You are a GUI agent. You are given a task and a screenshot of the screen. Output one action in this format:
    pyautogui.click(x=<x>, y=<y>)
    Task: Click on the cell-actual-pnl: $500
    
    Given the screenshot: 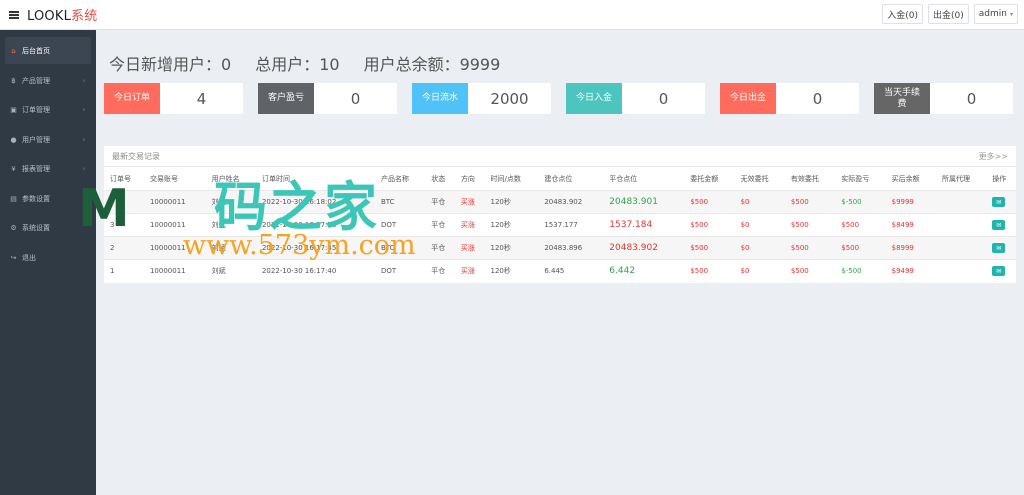 What is the action you would take?
    pyautogui.click(x=860, y=225)
    